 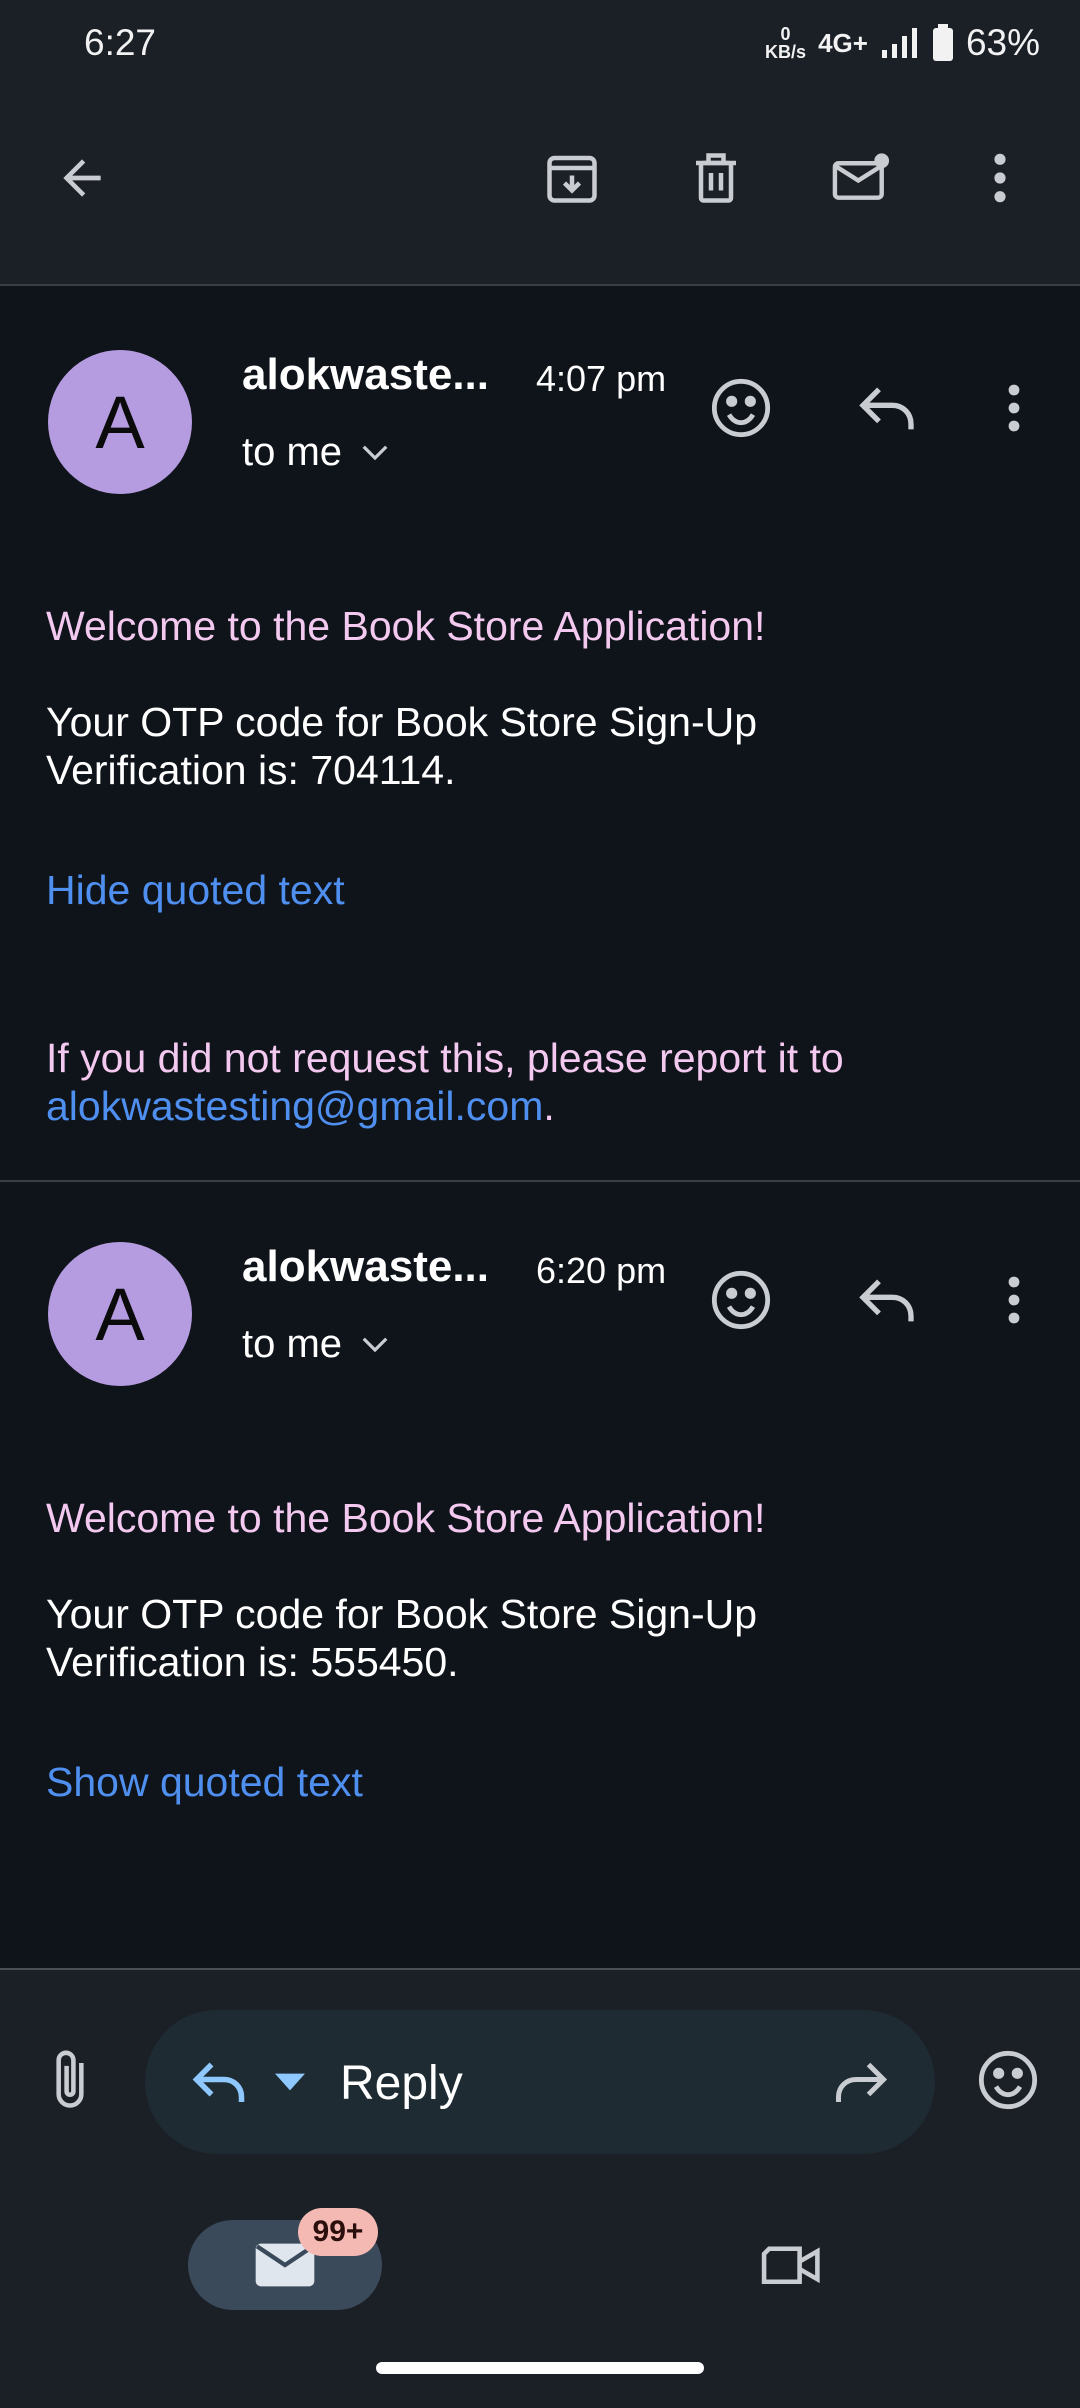 What do you see at coordinates (120, 42) in the screenshot?
I see `status-time: 6:27` at bounding box center [120, 42].